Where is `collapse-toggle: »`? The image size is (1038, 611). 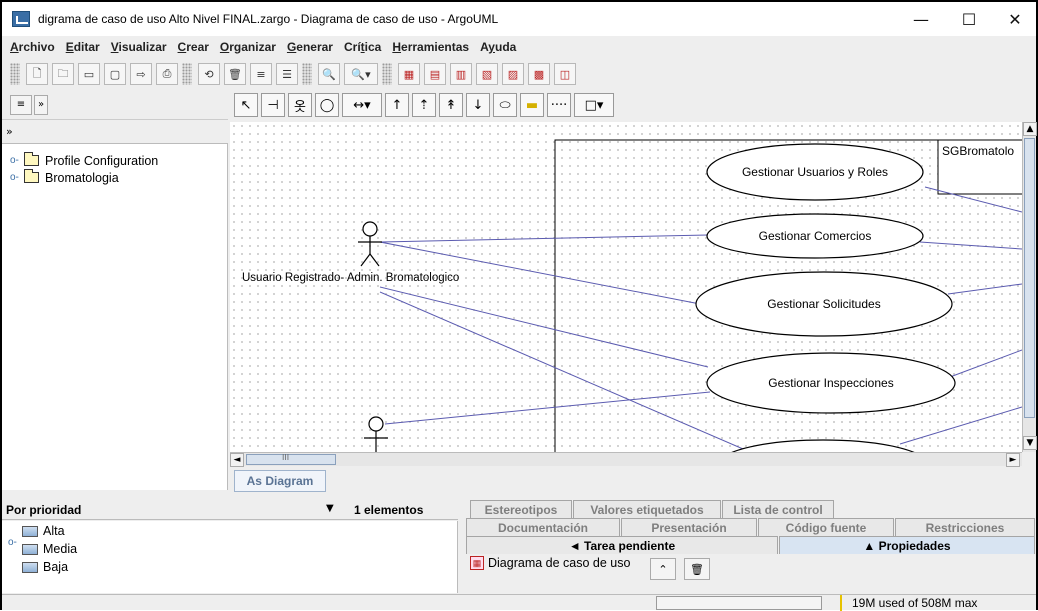
collapse-toggle: » is located at coordinates (9, 131).